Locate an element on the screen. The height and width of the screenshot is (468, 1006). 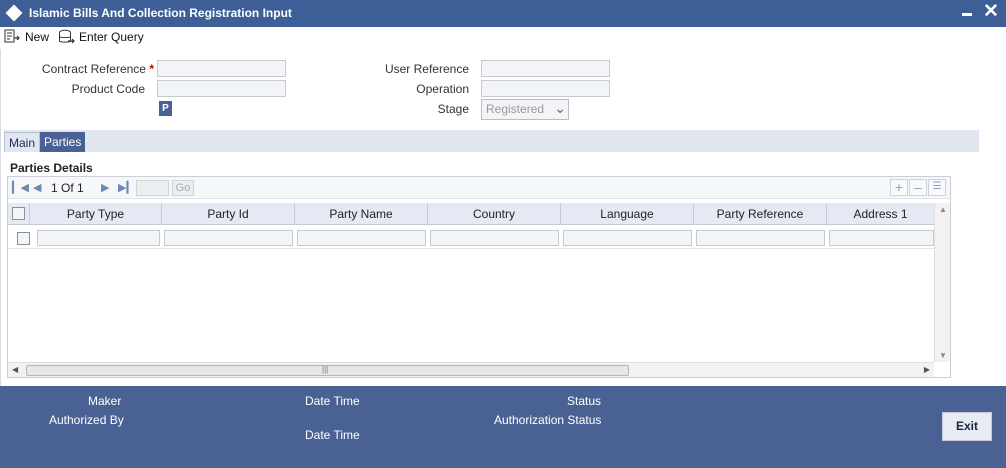
user-reference-field is located at coordinates (545, 68).